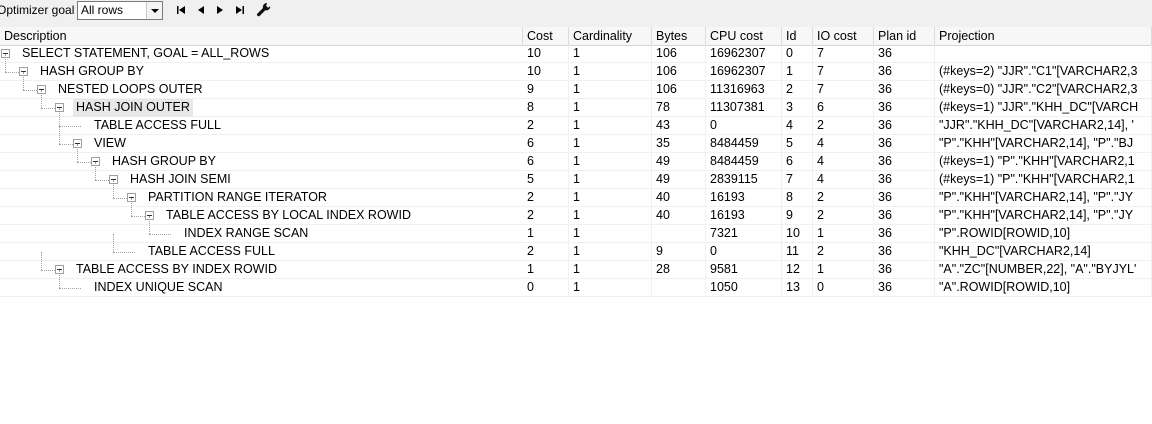  I want to click on operation-description: VIEW, so click(110, 143).